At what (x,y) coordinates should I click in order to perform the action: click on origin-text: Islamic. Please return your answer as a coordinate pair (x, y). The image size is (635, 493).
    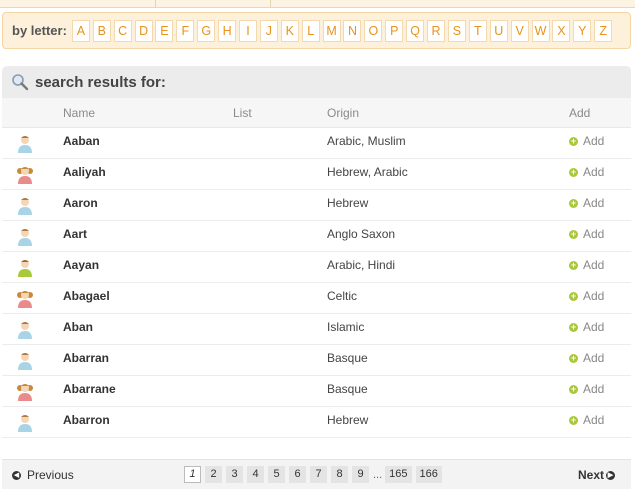
    Looking at the image, I should click on (346, 327).